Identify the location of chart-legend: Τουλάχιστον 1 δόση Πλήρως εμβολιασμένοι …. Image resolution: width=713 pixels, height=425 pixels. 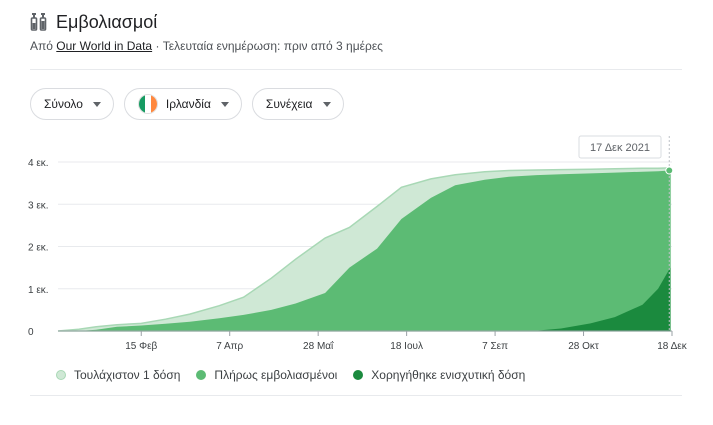
(290, 375).